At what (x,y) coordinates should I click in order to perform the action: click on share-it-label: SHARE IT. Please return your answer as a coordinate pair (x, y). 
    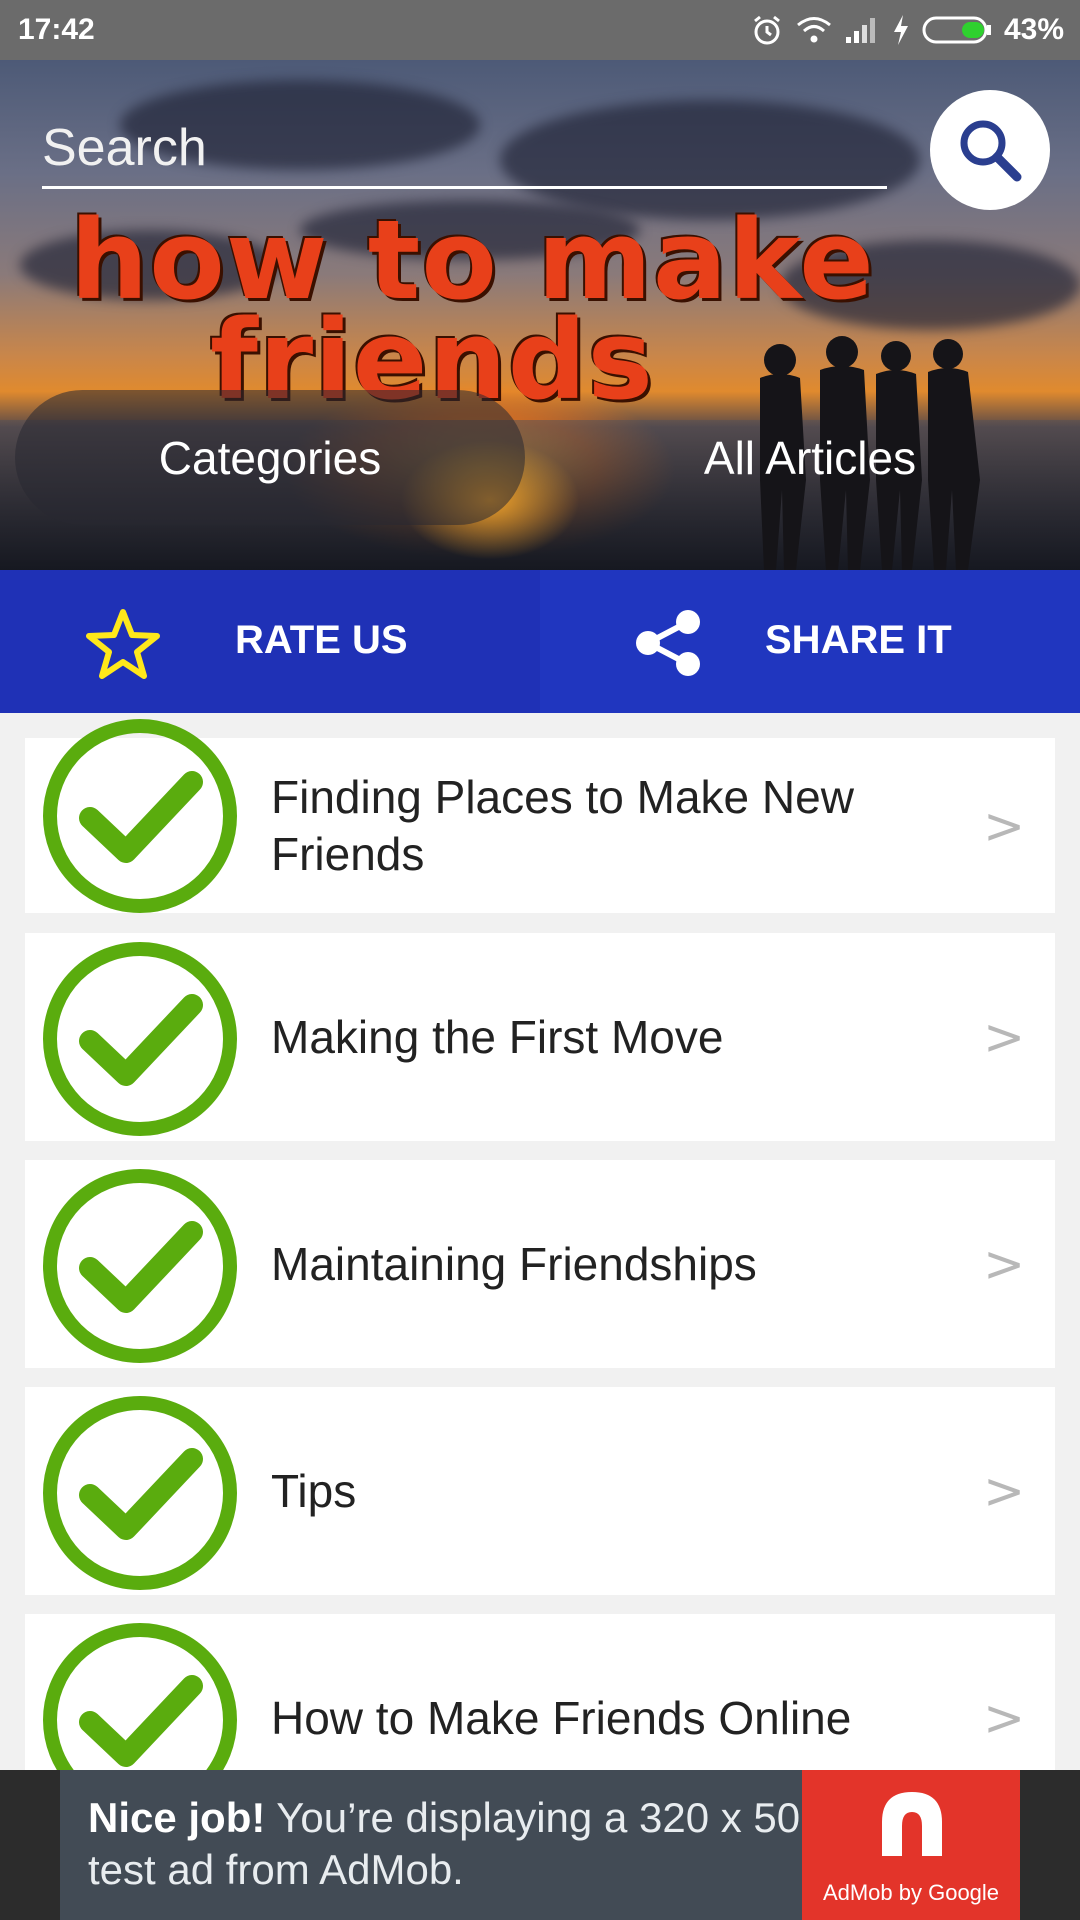
    Looking at the image, I should click on (858, 640).